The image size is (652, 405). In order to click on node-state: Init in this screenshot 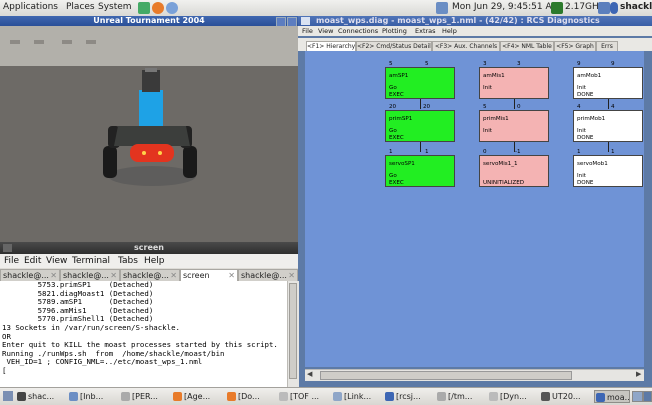, I will do `click(487, 88)`.